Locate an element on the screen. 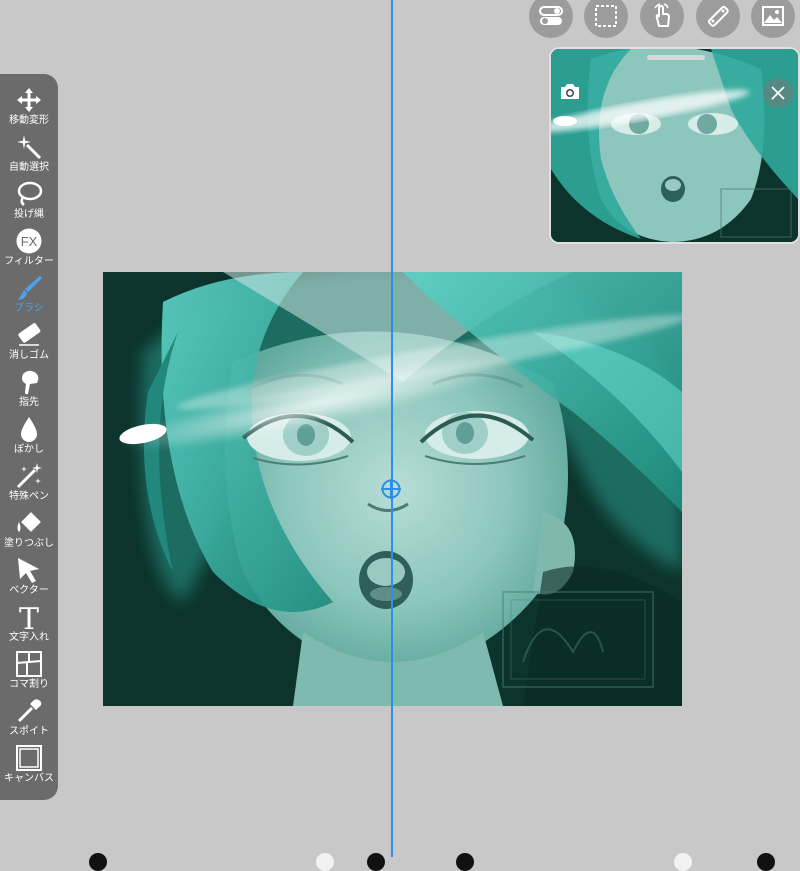  finger-smudge-icon is located at coordinates (30, 382).